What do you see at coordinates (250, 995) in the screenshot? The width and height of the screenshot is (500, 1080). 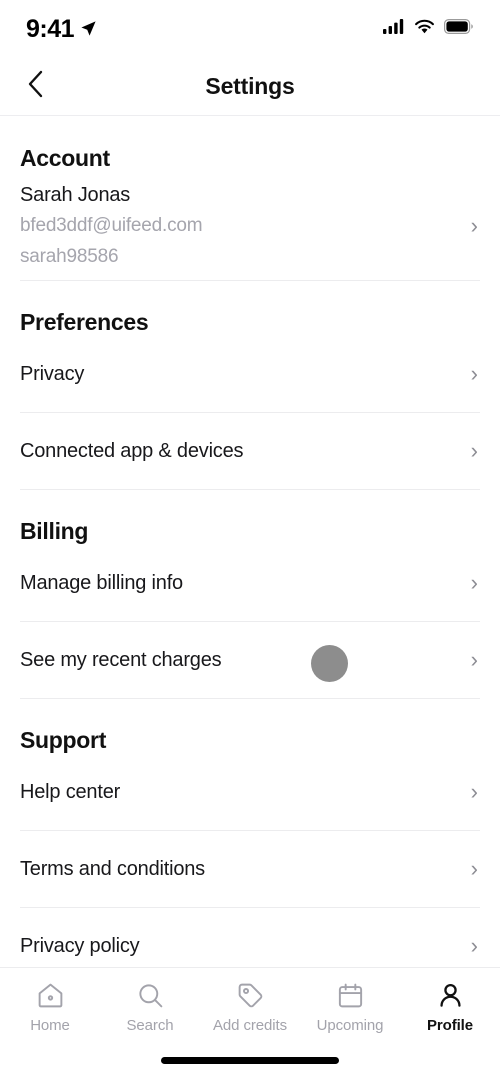 I see `tag-icon` at bounding box center [250, 995].